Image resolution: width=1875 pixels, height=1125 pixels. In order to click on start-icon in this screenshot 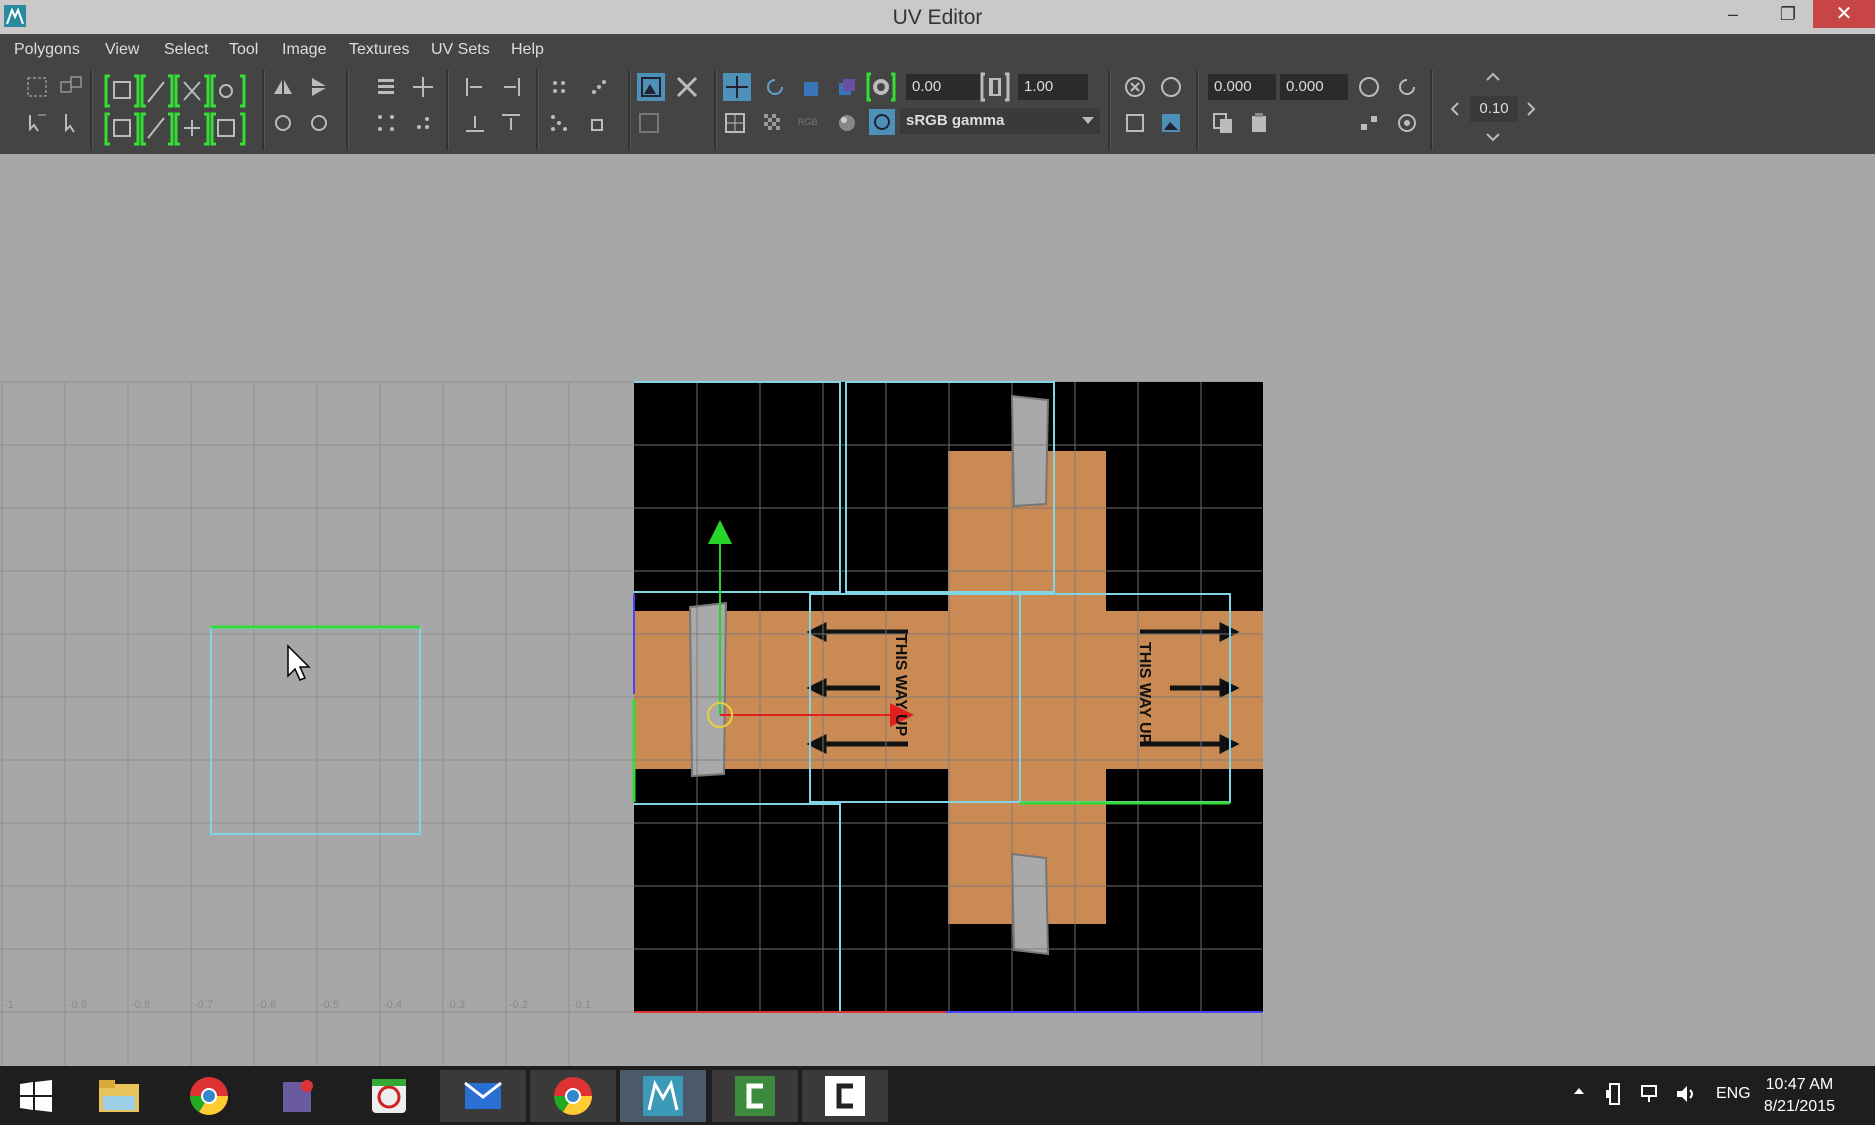, I will do `click(36, 1096)`.